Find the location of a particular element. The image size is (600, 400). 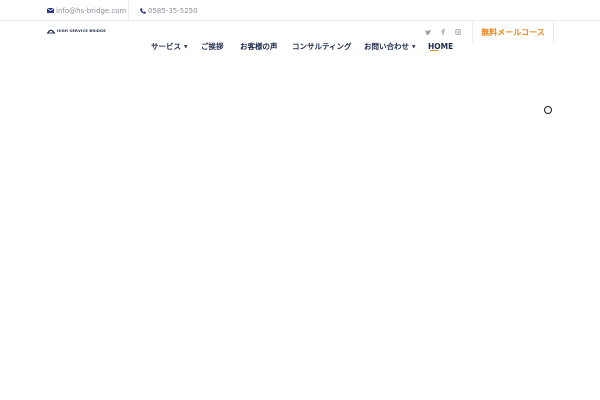

instagram-link is located at coordinates (458, 32).